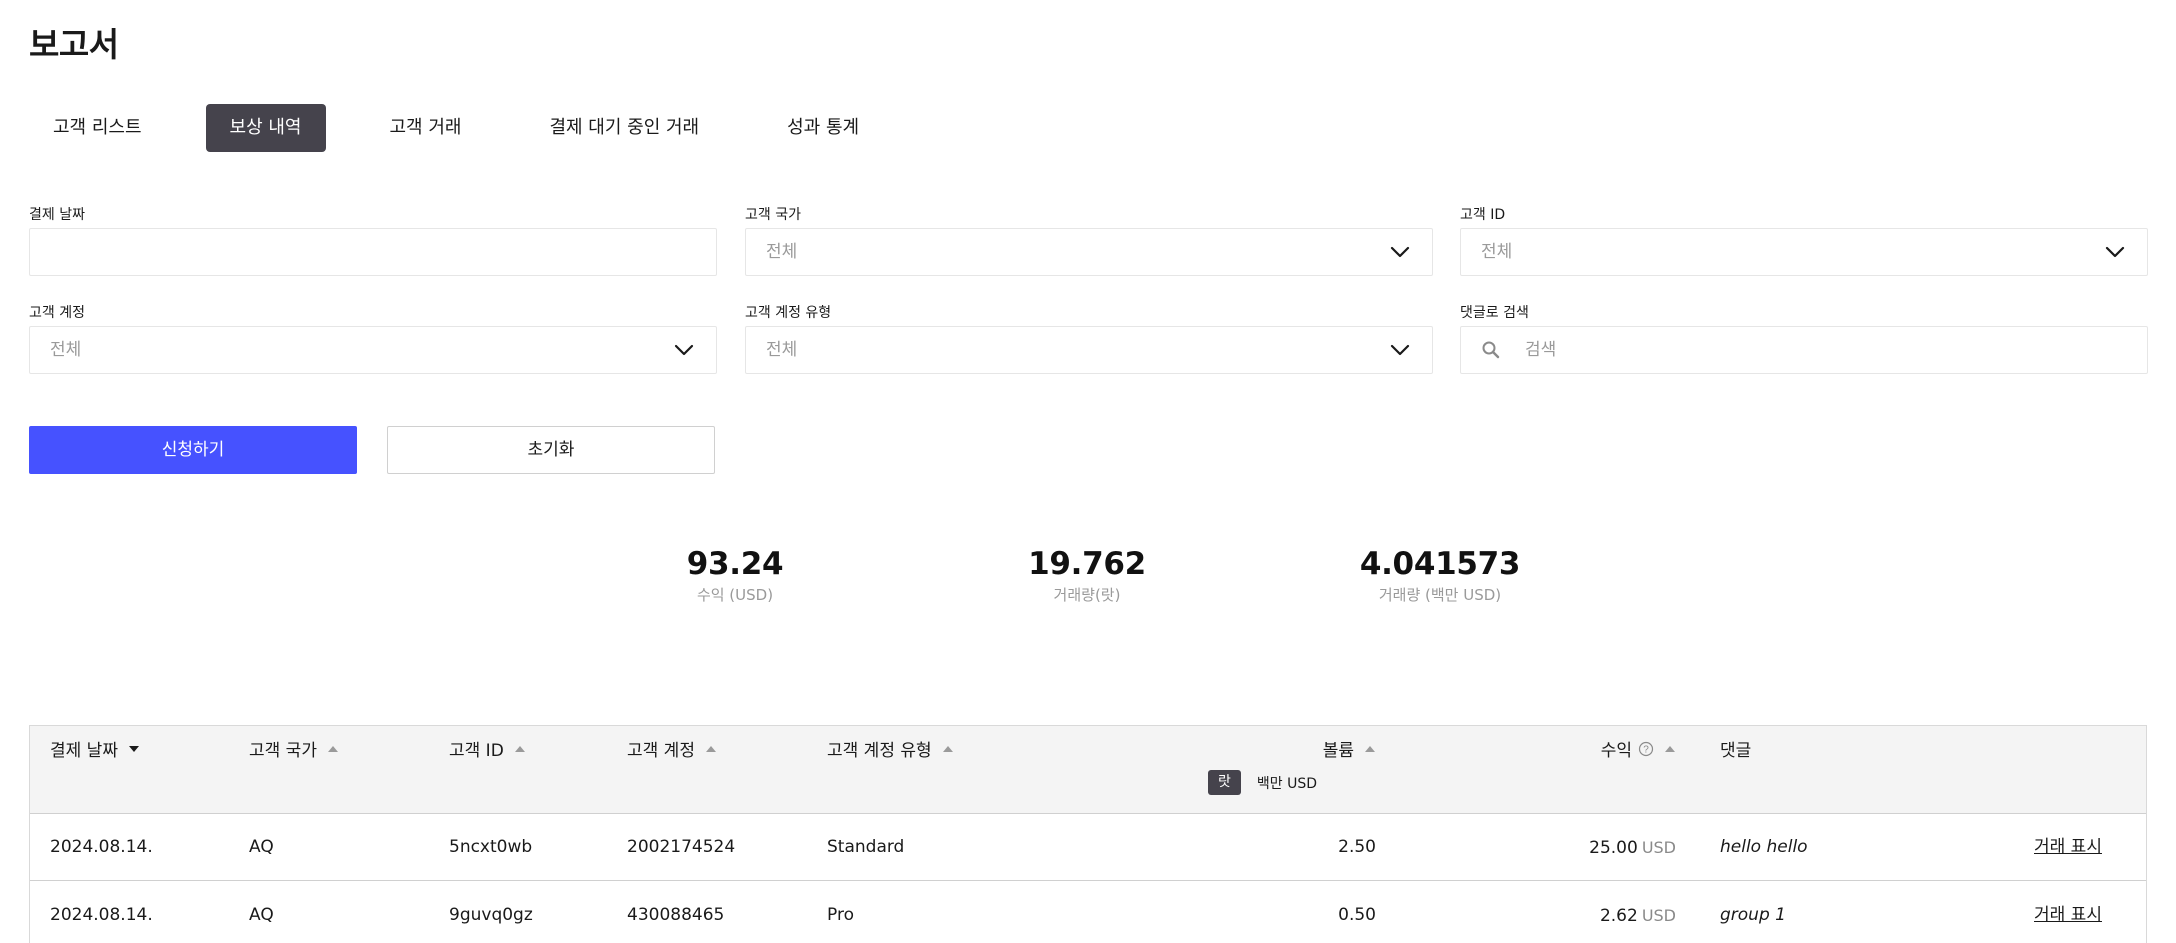 The width and height of the screenshot is (2176, 943). What do you see at coordinates (782, 350) in the screenshot?
I see `client-account-type-value: 전체` at bounding box center [782, 350].